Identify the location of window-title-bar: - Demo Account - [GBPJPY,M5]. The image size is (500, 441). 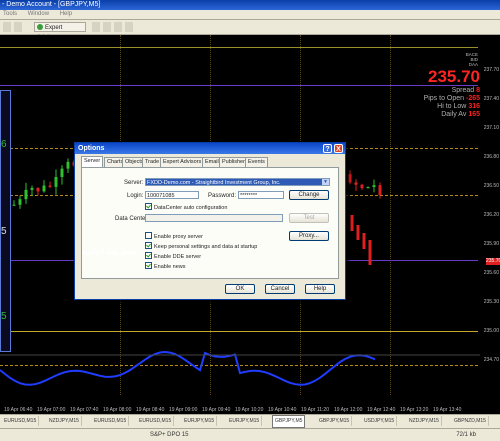
(250, 5).